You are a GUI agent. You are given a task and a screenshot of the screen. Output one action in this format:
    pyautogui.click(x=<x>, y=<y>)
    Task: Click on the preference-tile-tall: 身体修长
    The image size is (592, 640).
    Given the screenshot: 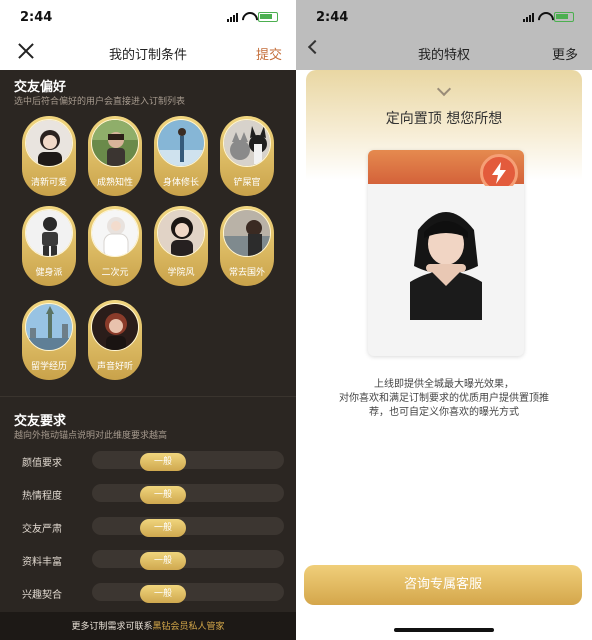 What is the action you would take?
    pyautogui.click(x=181, y=156)
    